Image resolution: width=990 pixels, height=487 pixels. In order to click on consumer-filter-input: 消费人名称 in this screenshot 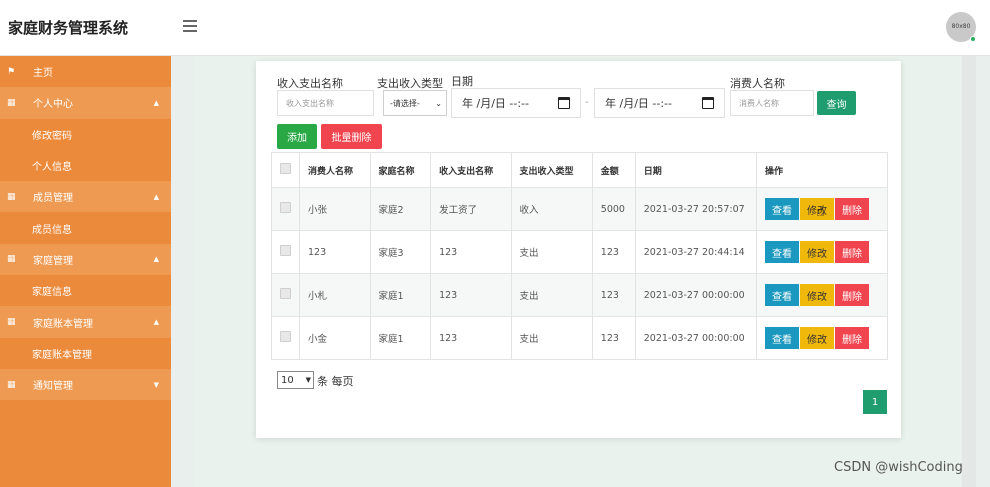, I will do `click(772, 103)`.